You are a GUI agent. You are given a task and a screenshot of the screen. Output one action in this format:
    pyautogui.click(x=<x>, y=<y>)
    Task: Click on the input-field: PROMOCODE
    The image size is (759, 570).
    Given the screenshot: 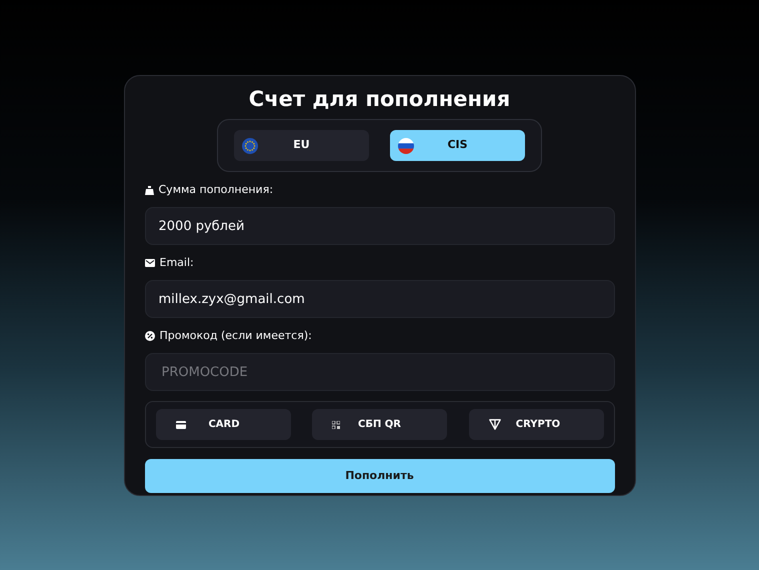 What is the action you would take?
    pyautogui.click(x=379, y=372)
    